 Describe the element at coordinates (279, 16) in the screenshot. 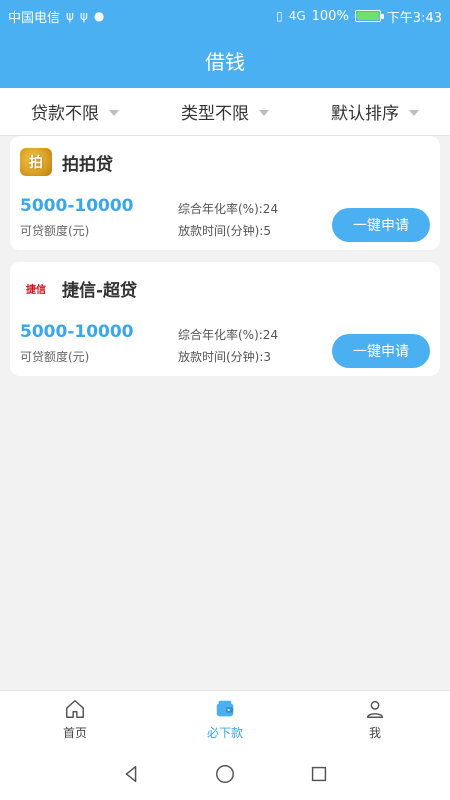

I see `vibrate-icon: ▯` at that location.